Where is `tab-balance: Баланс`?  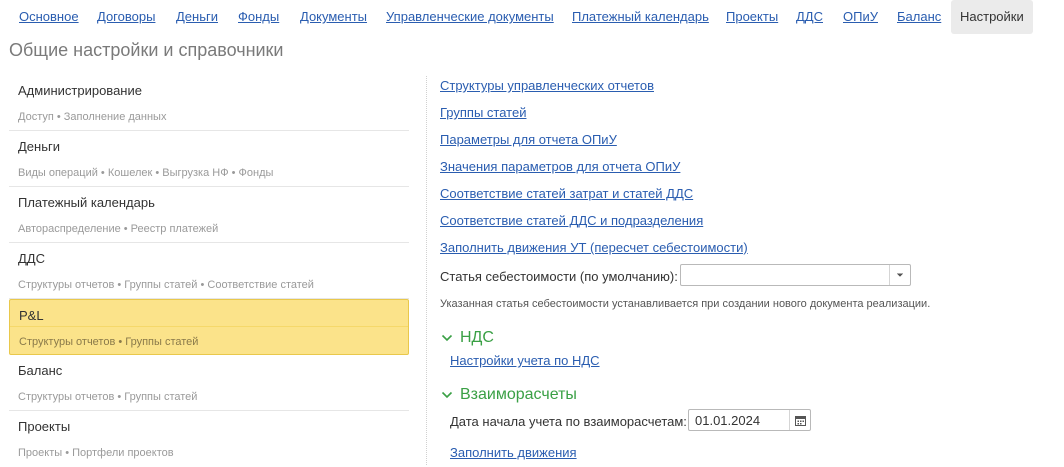 tab-balance: Баланс is located at coordinates (919, 17).